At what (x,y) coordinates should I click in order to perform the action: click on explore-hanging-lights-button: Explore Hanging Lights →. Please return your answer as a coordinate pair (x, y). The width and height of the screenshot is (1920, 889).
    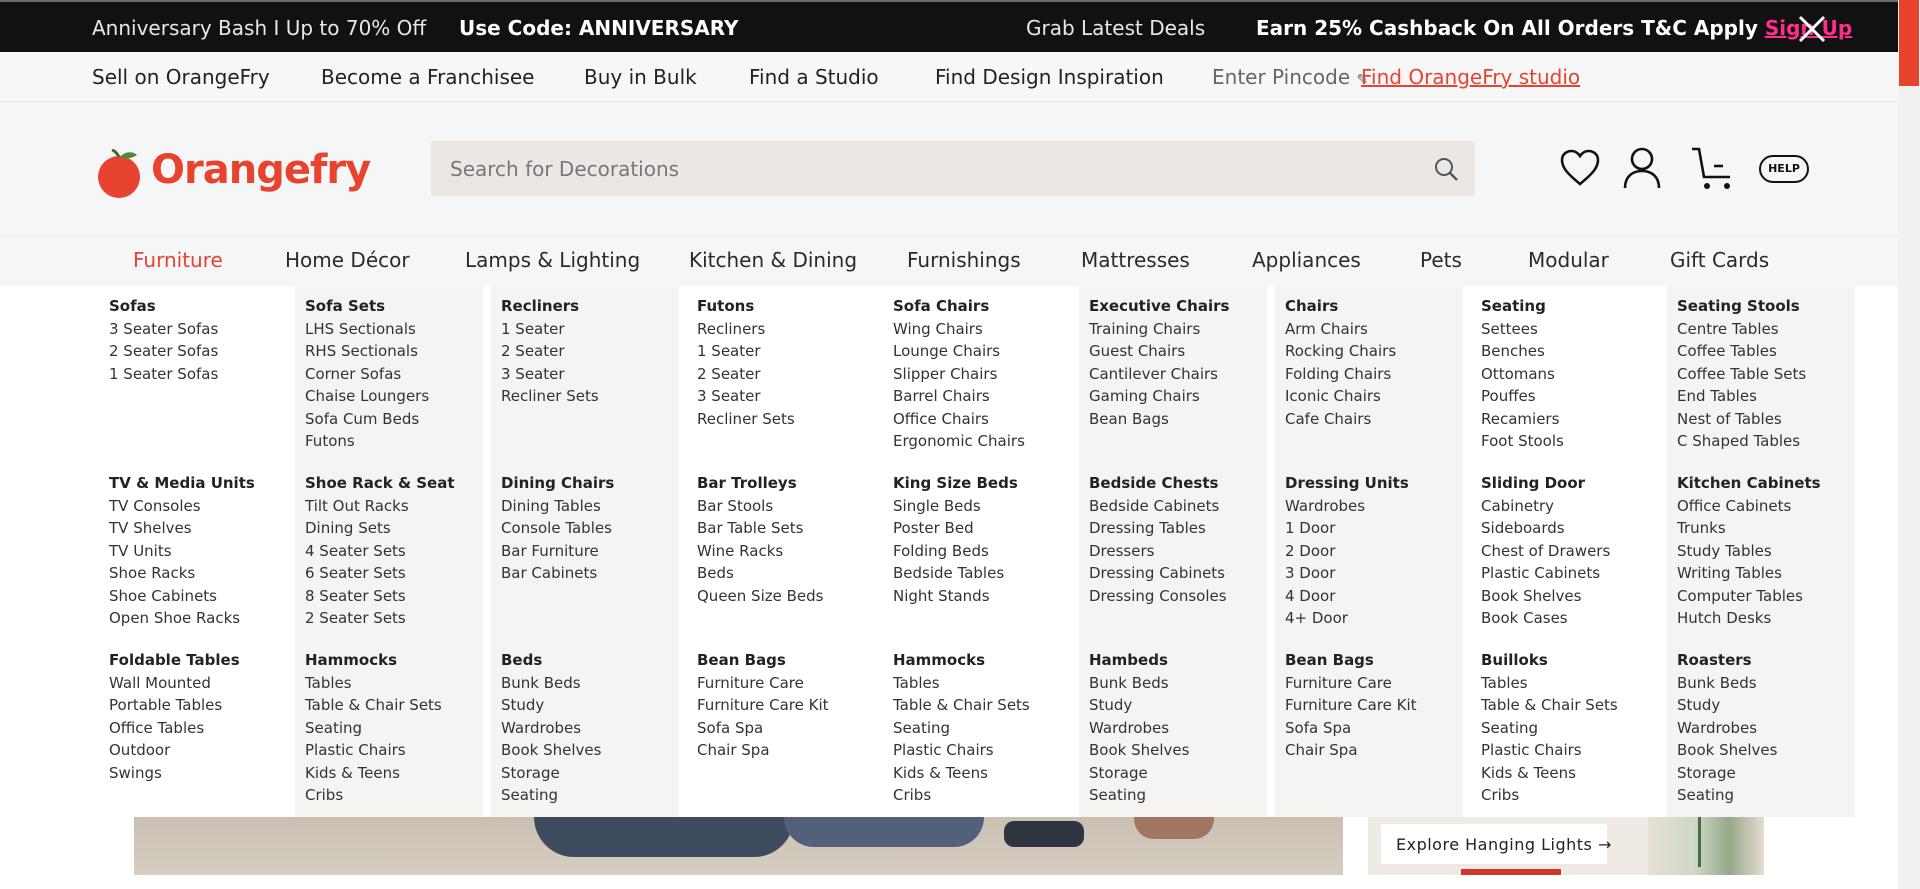
    Looking at the image, I should click on (1496, 844).